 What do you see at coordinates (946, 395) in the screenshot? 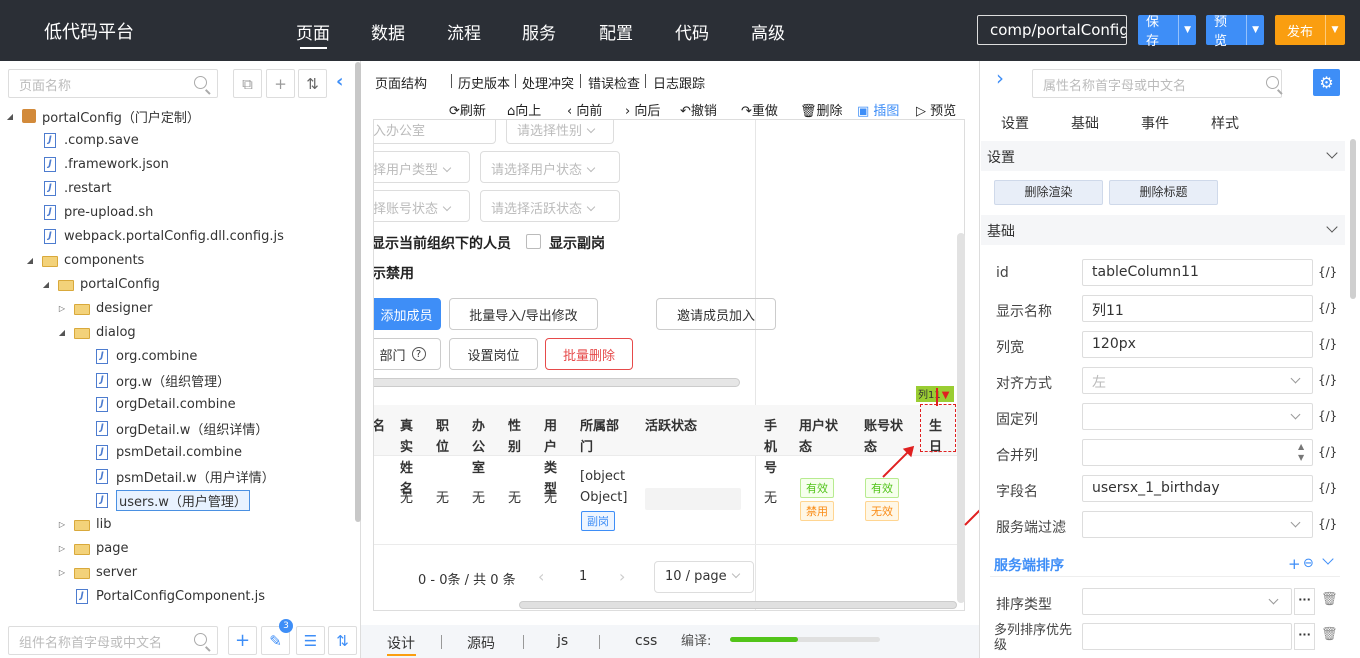
I see `caret-down-icon: ▼` at bounding box center [946, 395].